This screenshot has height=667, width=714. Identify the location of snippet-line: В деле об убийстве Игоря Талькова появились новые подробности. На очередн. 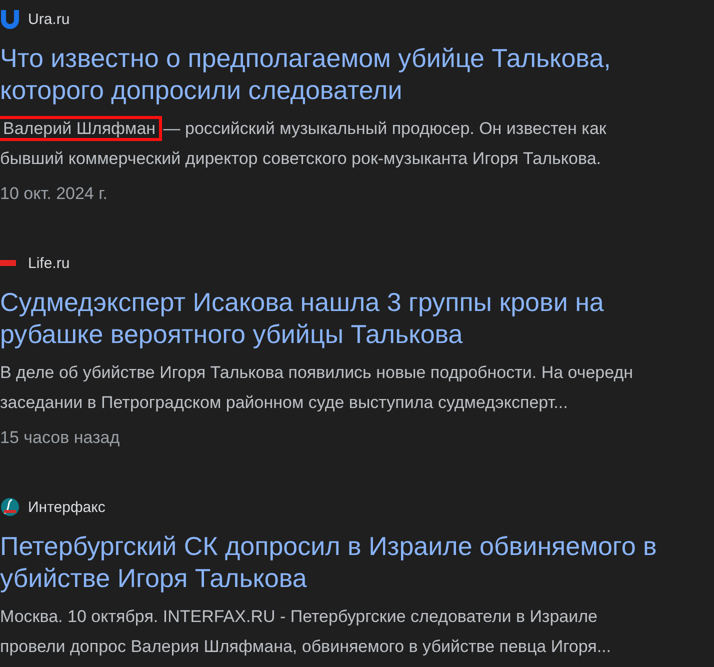
(317, 373).